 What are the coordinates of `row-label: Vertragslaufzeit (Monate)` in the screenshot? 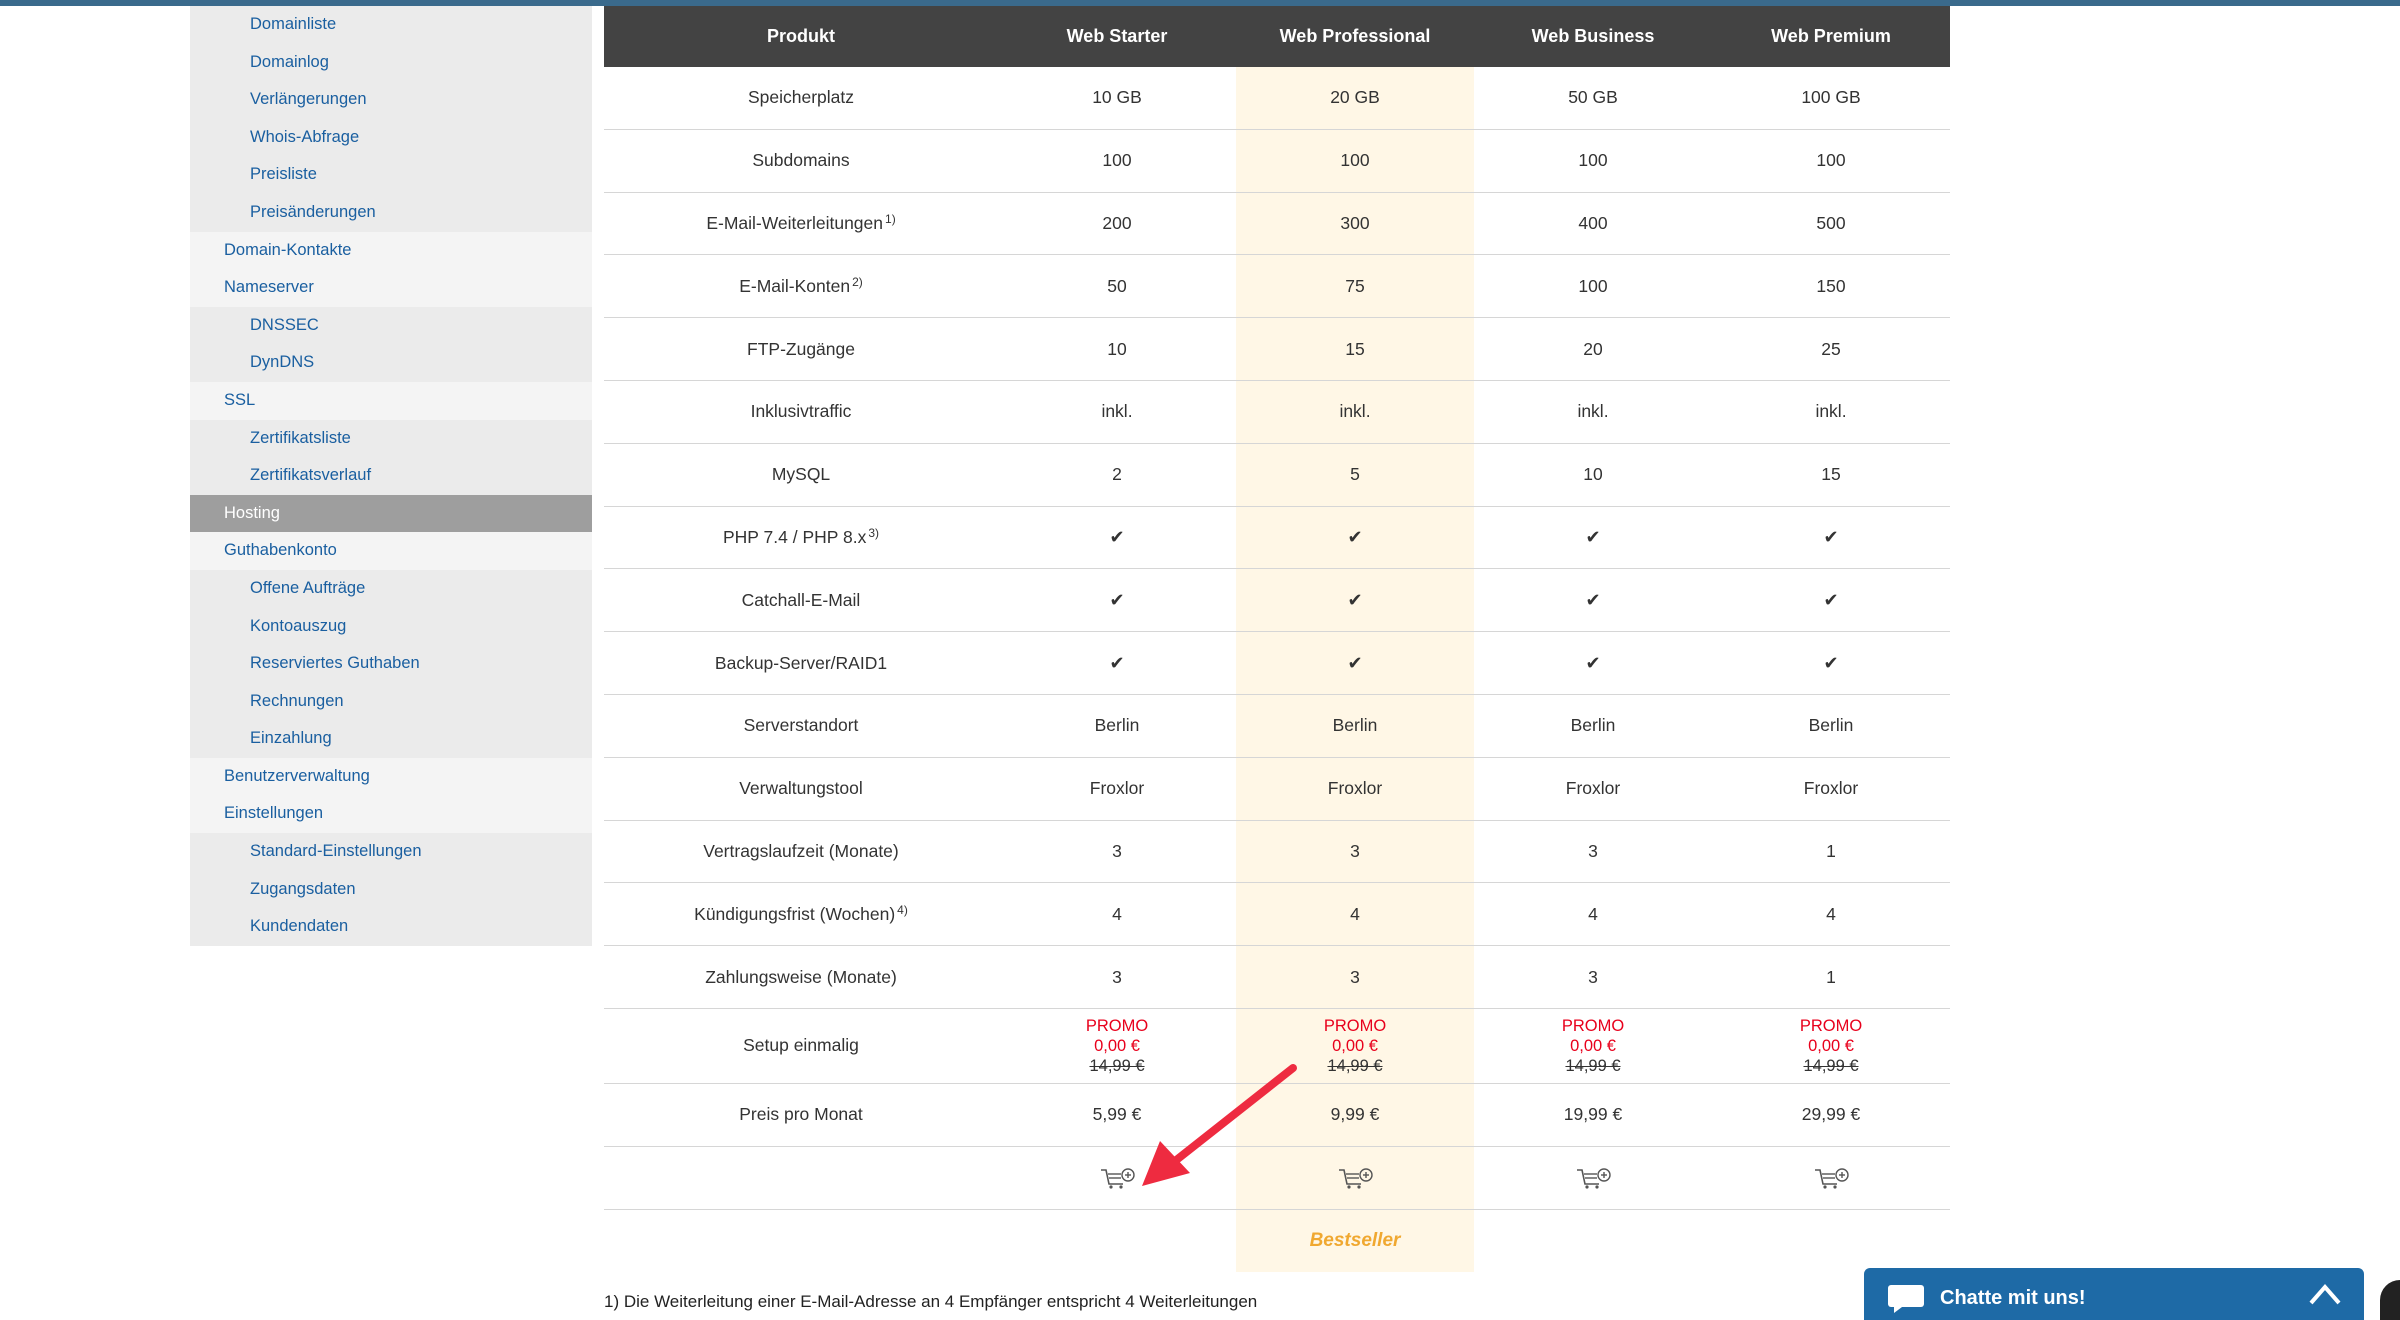 It's located at (801, 852).